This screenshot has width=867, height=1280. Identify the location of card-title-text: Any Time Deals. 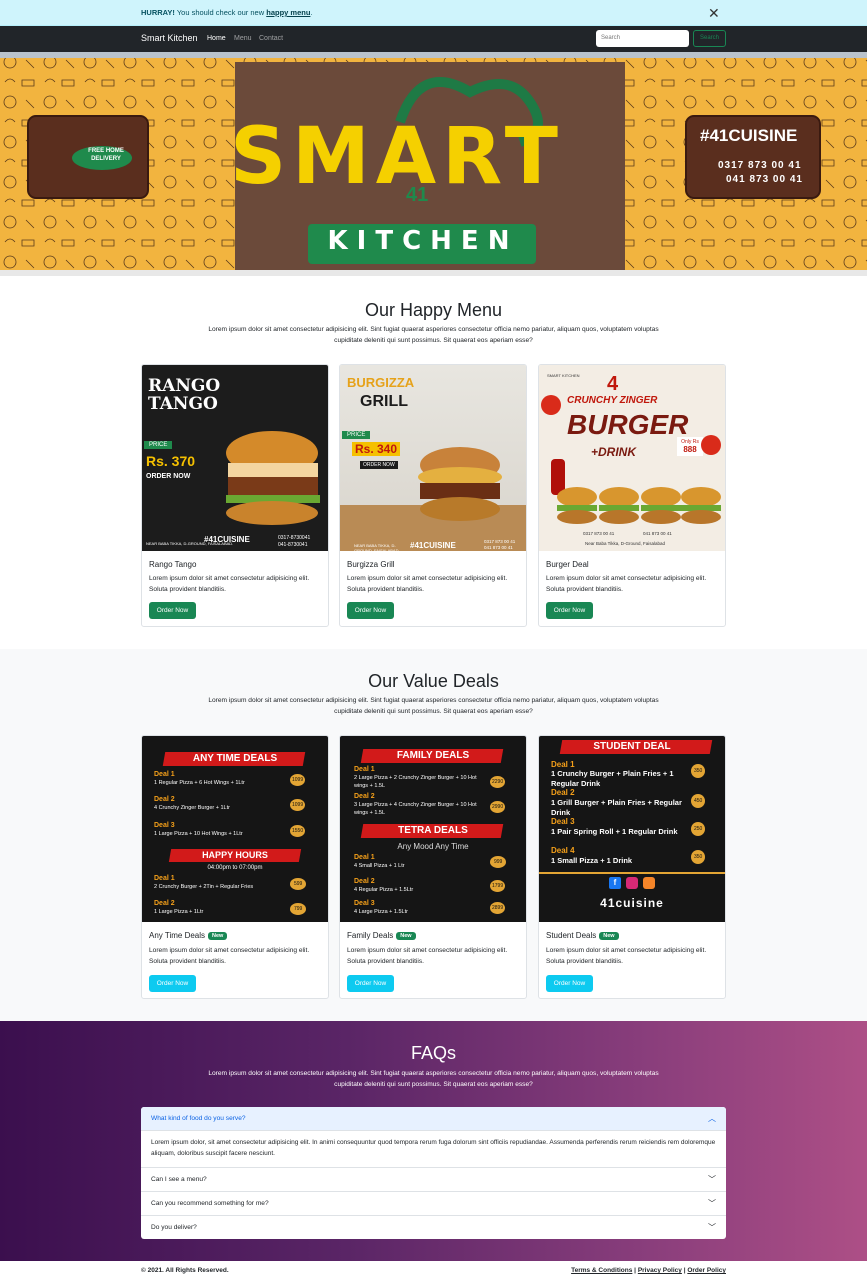
(177, 935).